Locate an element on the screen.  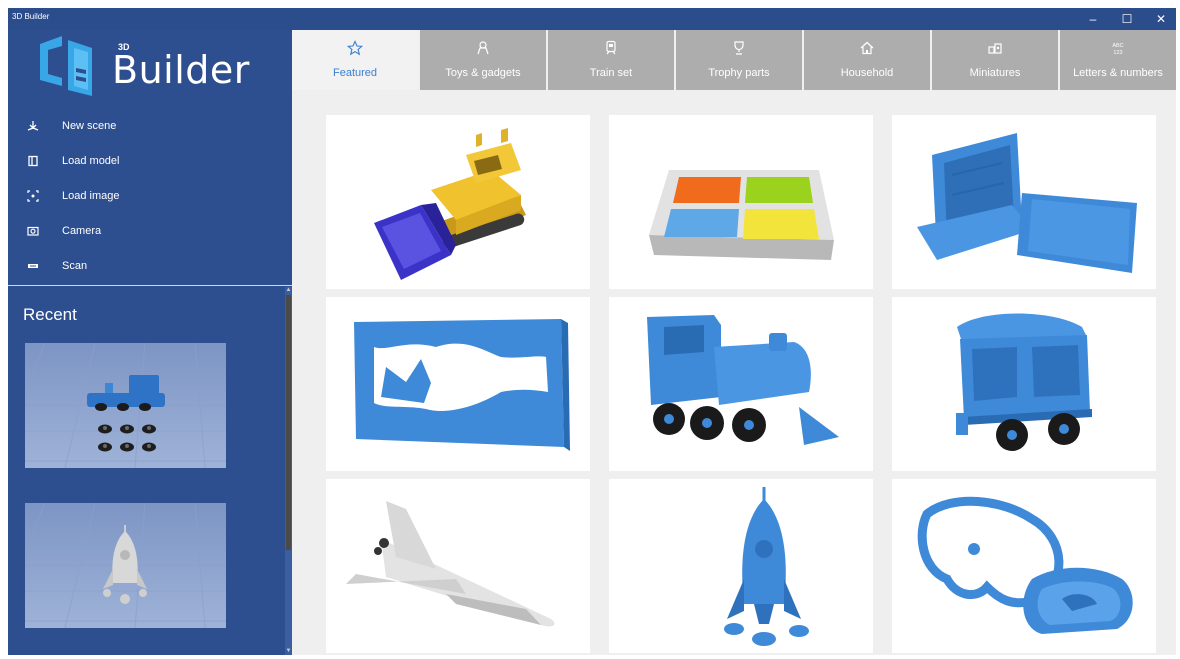
maximize-icon: ☐ is located at coordinates (1127, 19).